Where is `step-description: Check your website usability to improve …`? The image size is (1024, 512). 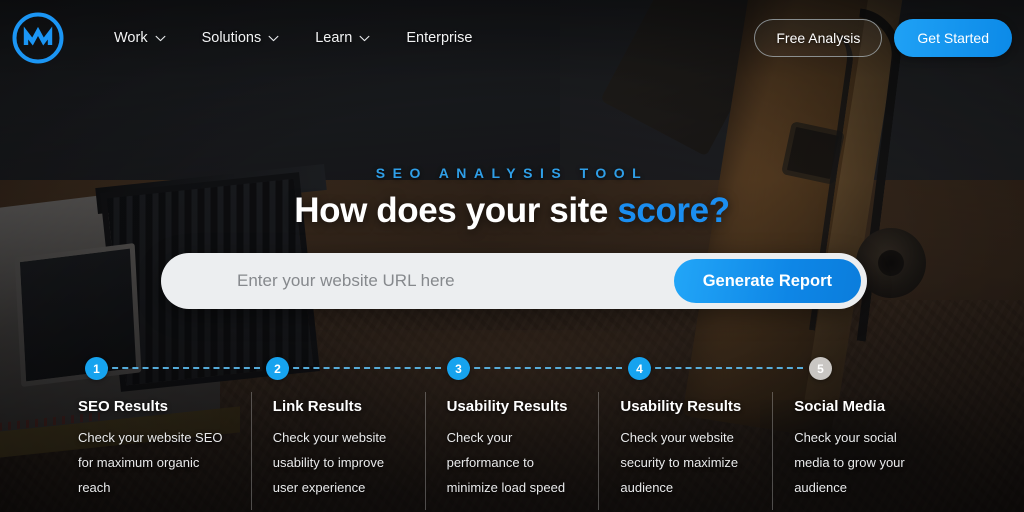 step-description: Check your website usability to improve … is located at coordinates (329, 462).